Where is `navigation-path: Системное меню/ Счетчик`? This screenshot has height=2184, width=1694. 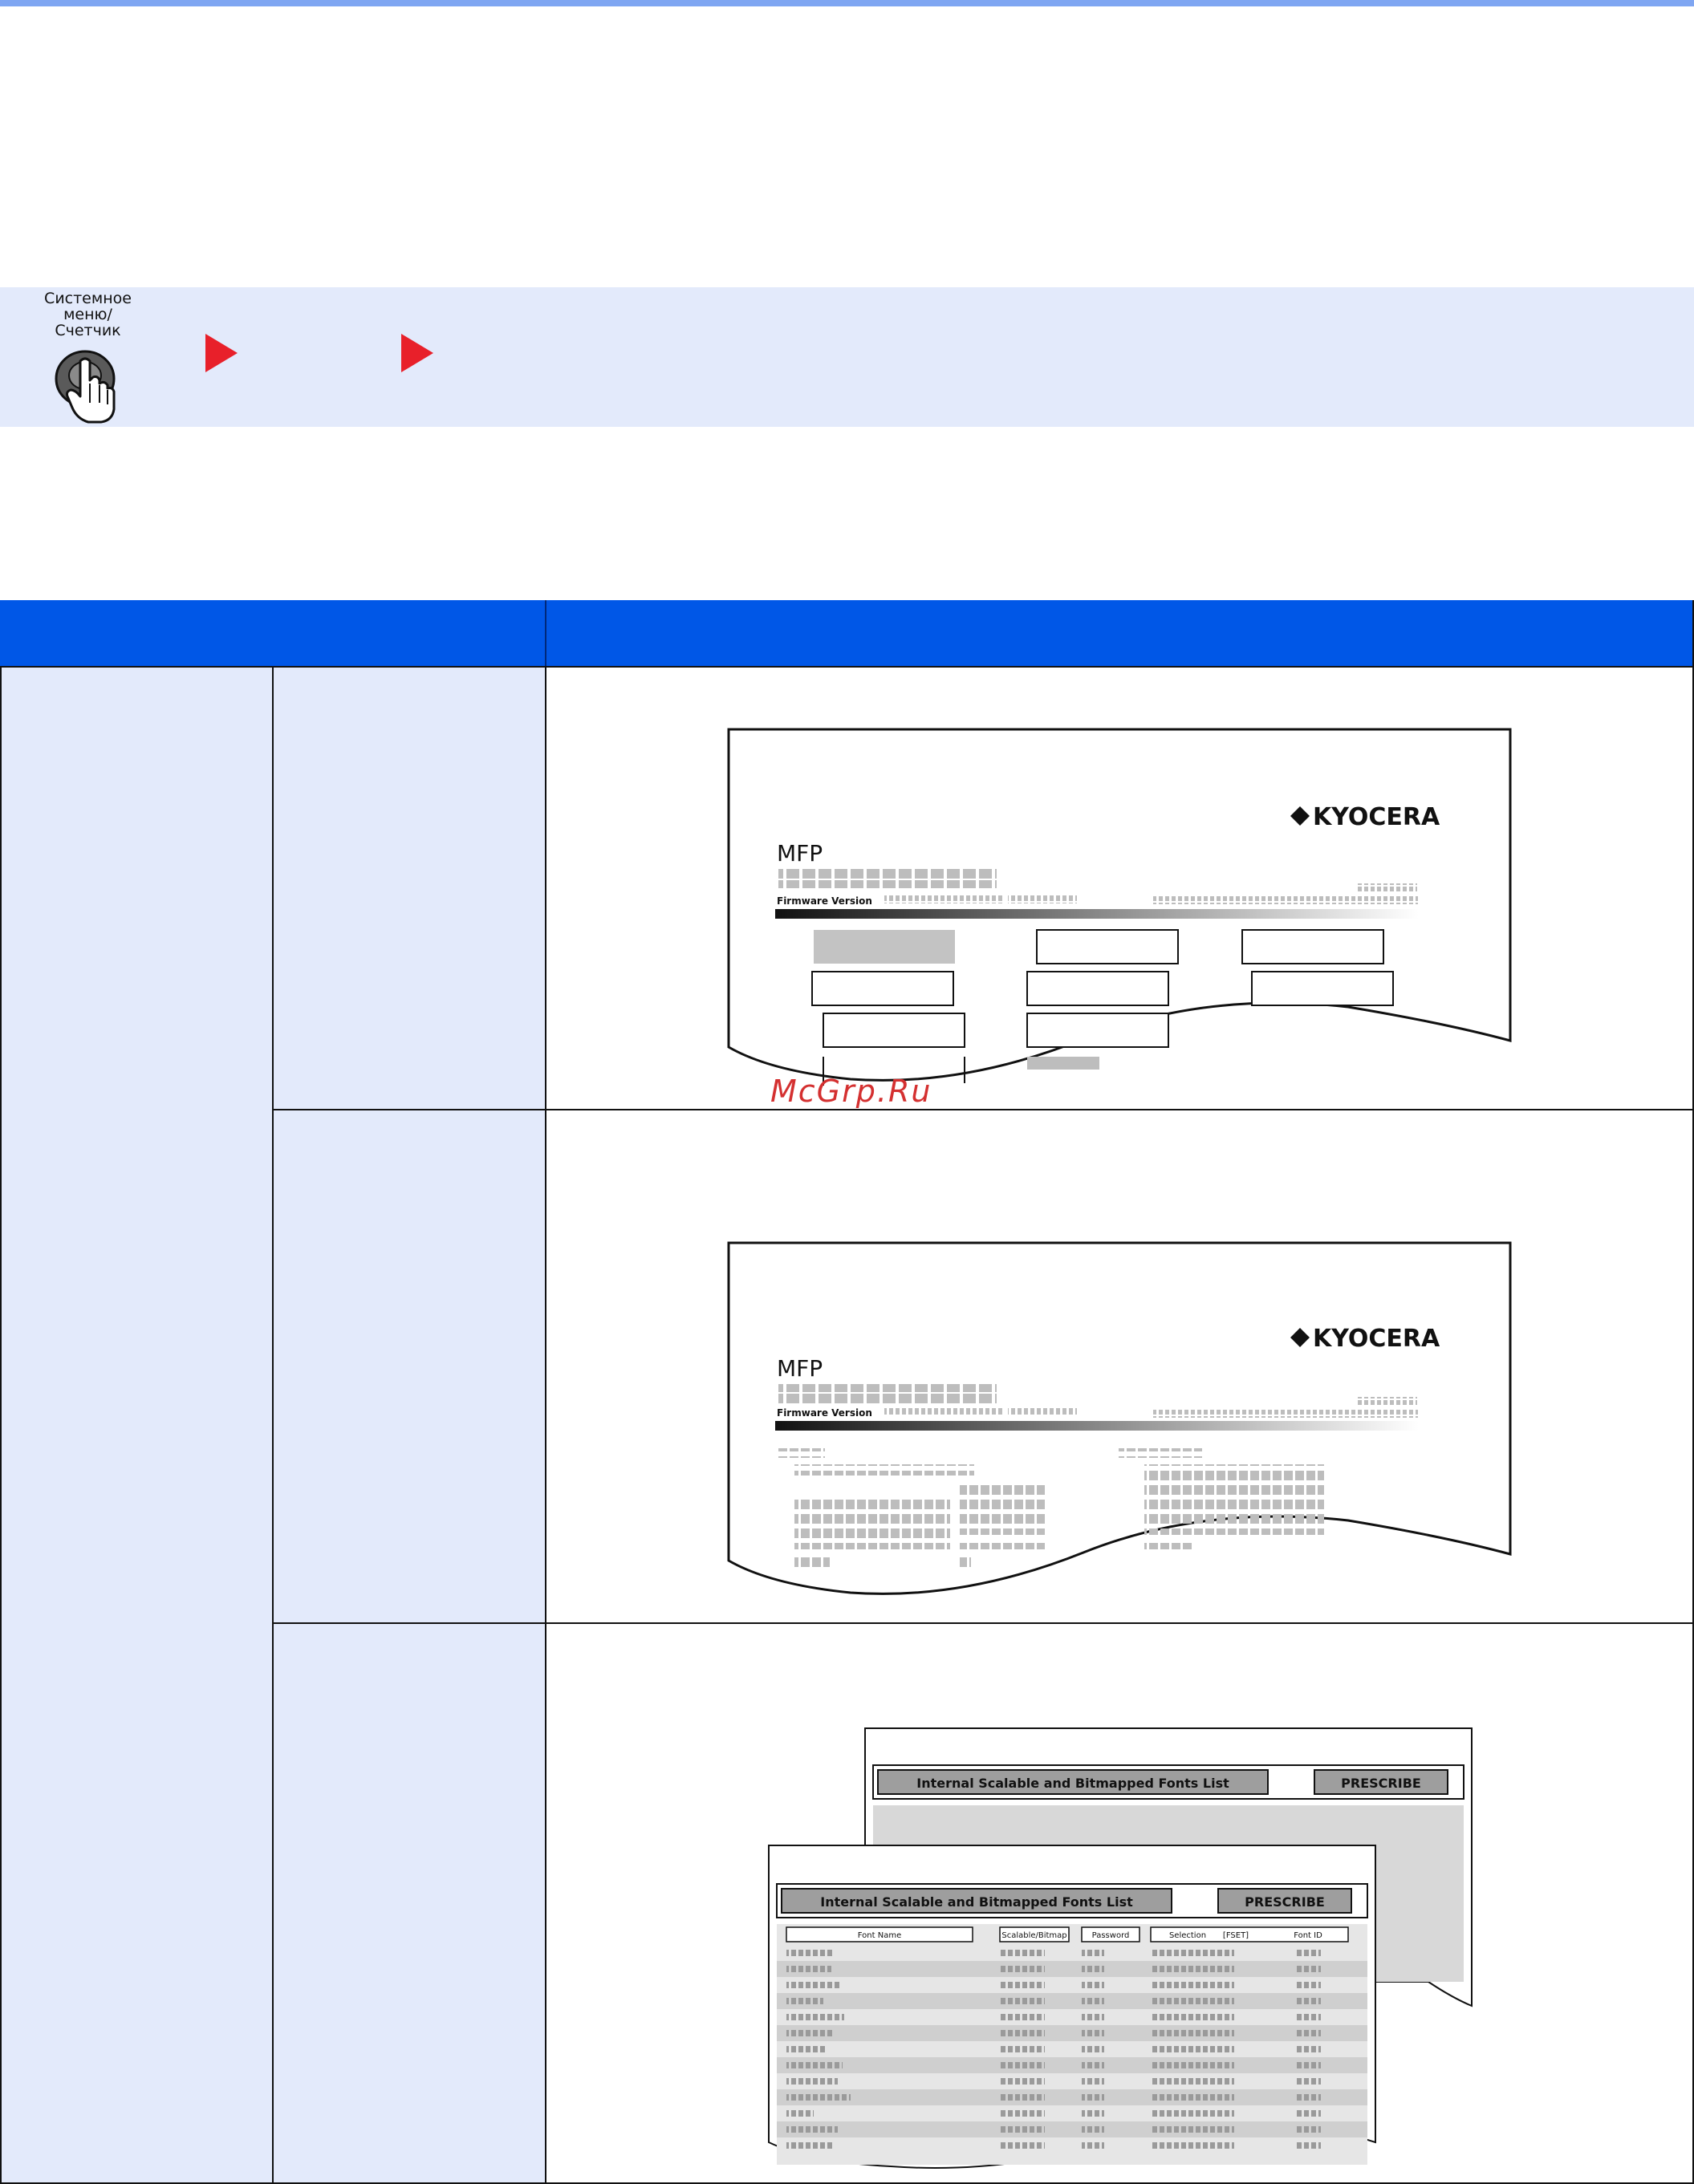
navigation-path: Системное меню/ Счетчик is located at coordinates (847, 357).